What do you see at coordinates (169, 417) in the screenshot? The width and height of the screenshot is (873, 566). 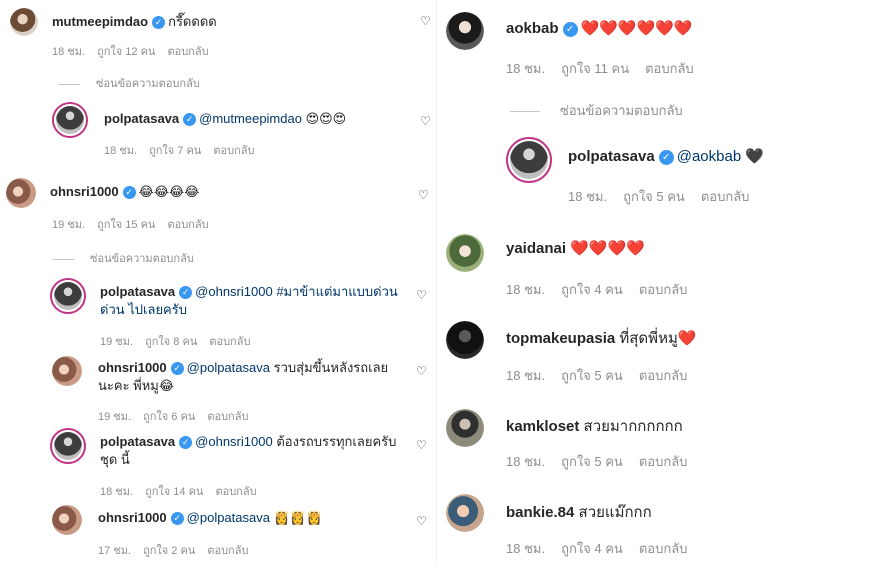 I see `like-count: ถูกใจ 6 คน` at bounding box center [169, 417].